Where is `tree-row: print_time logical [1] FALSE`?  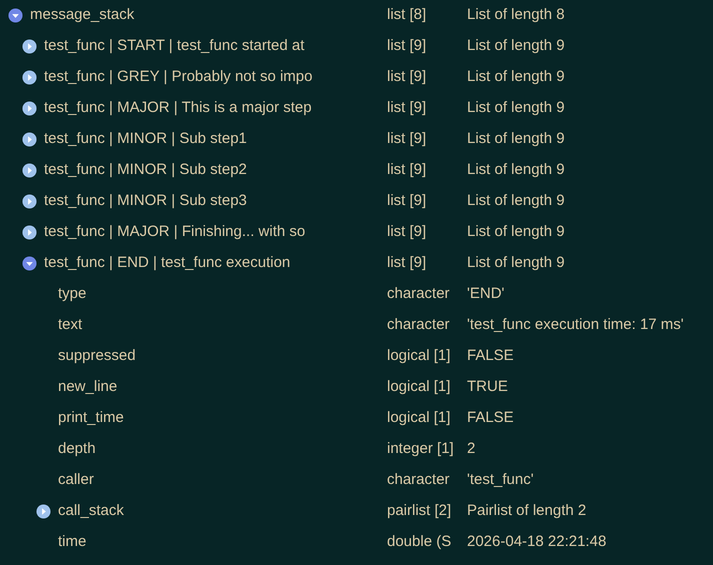 tree-row: print_time logical [1] FALSE is located at coordinates (356, 418).